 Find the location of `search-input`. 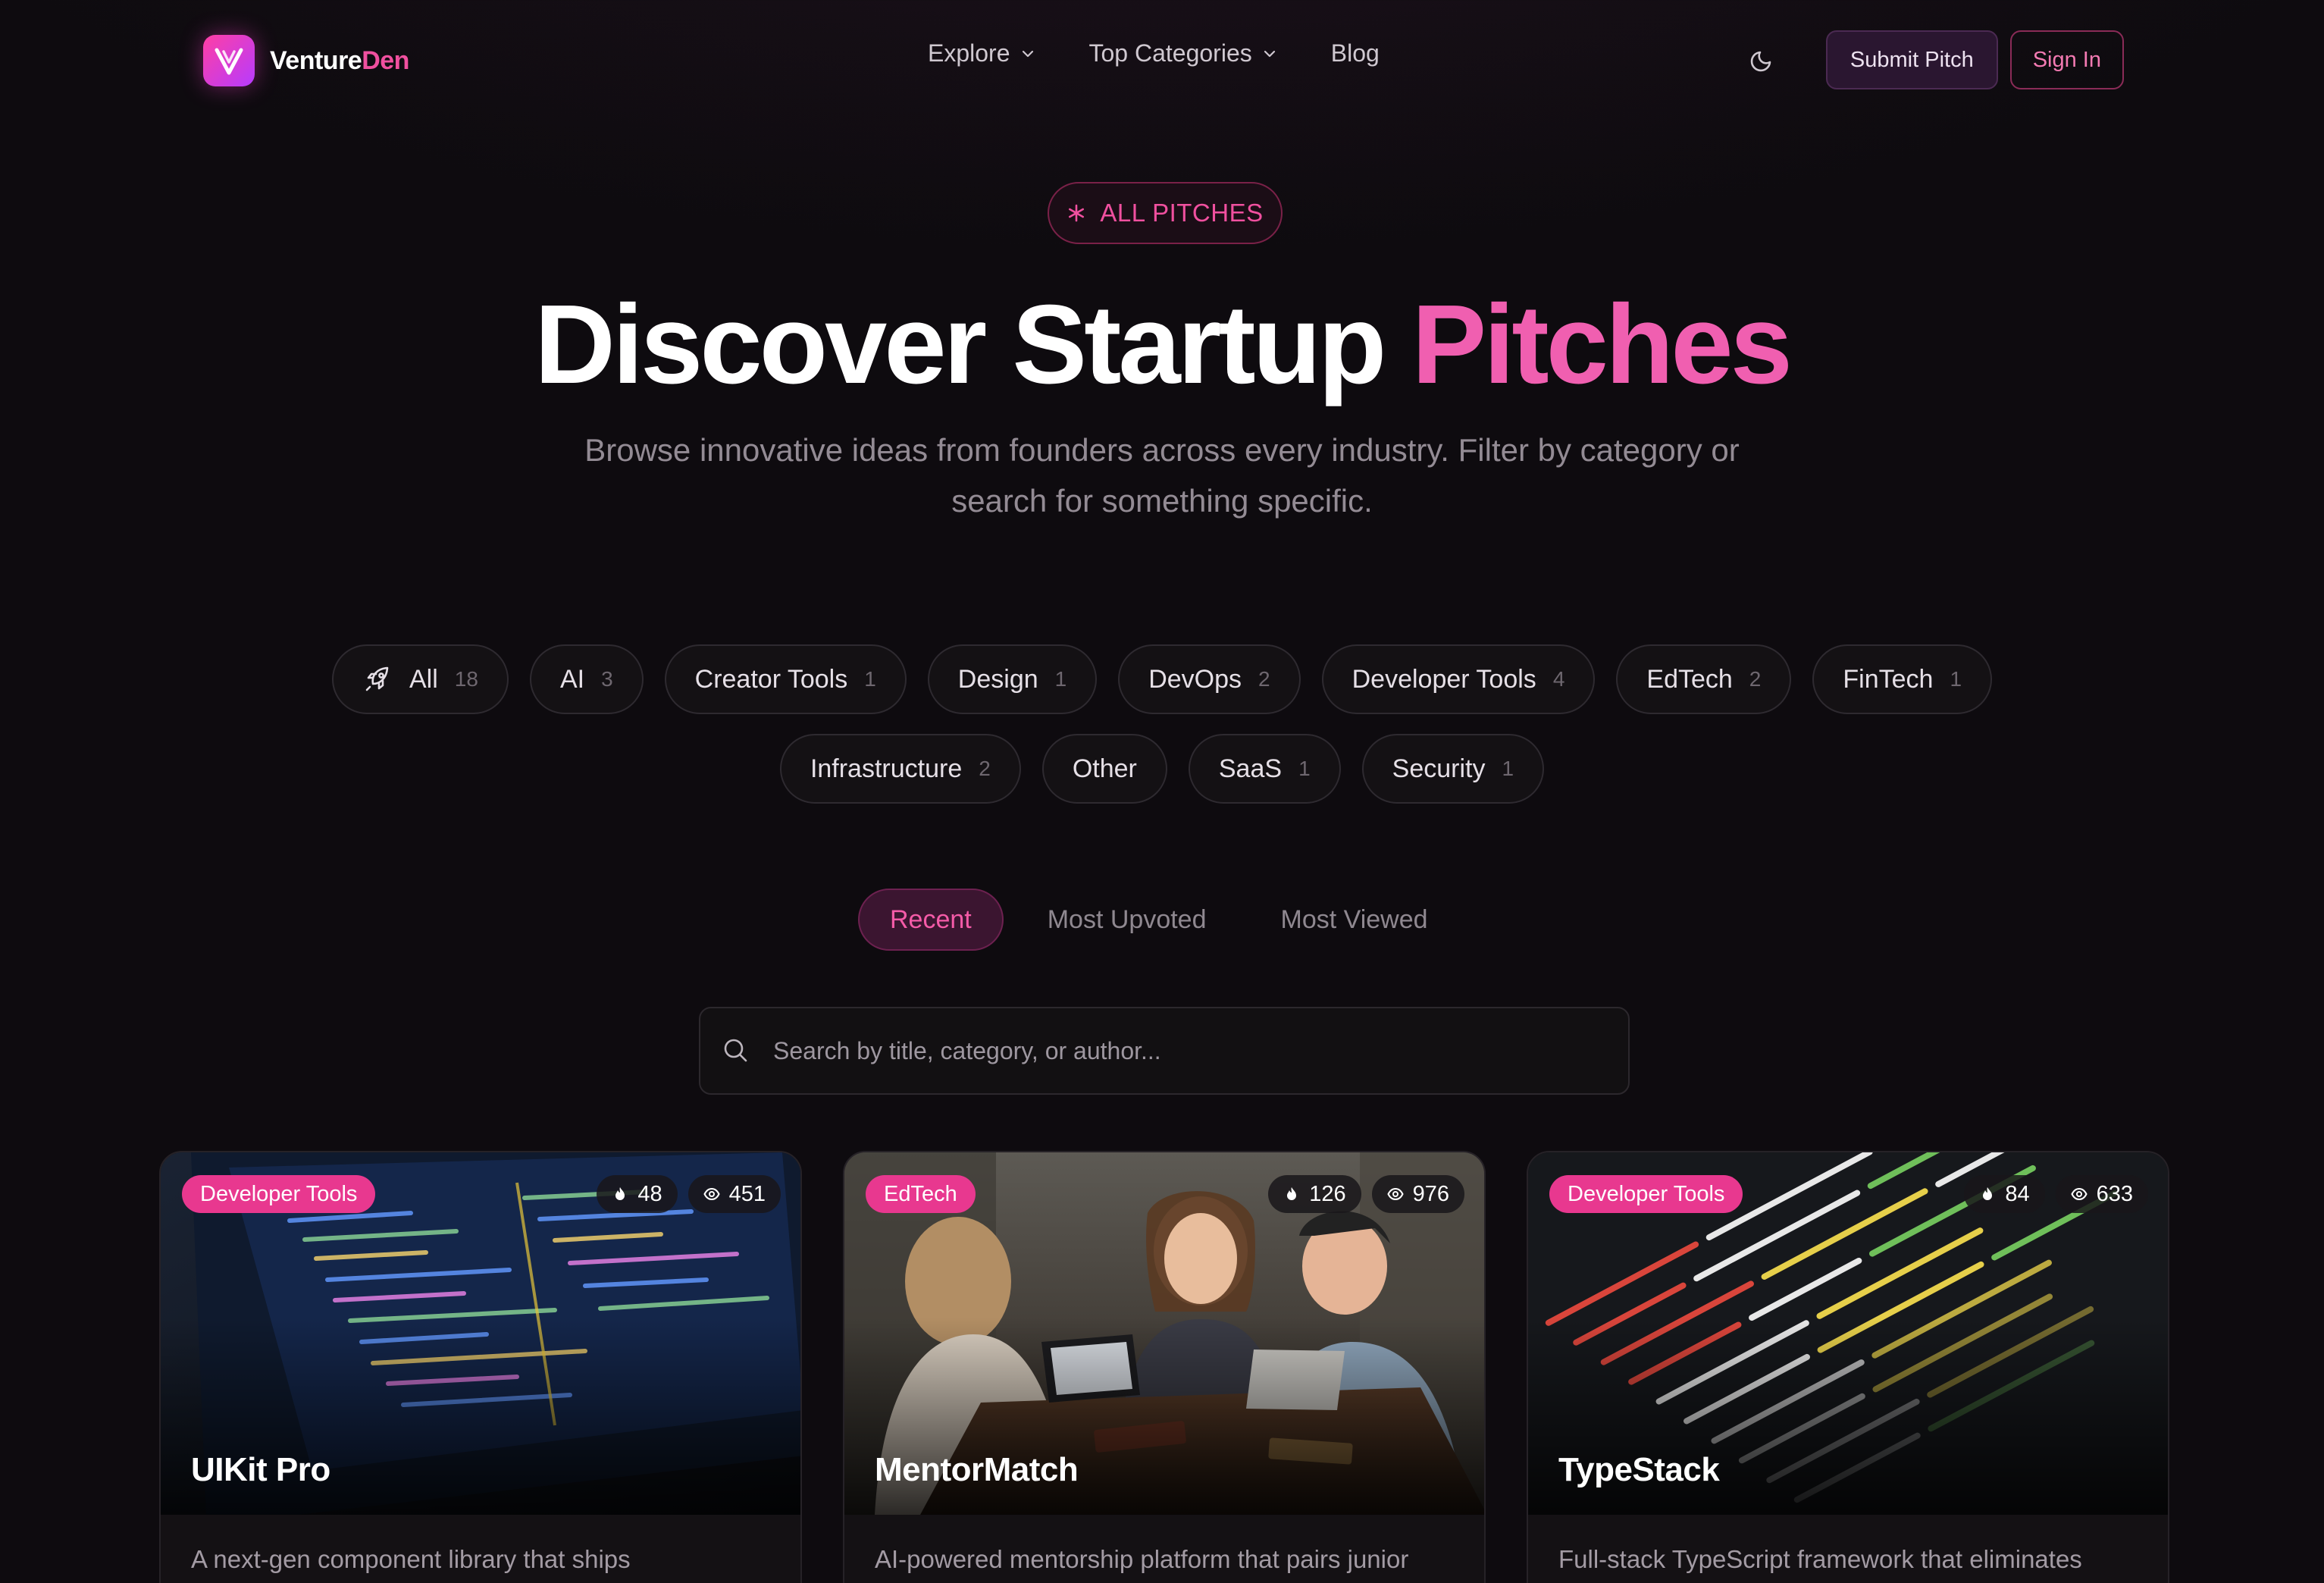

search-input is located at coordinates (1200, 1050).